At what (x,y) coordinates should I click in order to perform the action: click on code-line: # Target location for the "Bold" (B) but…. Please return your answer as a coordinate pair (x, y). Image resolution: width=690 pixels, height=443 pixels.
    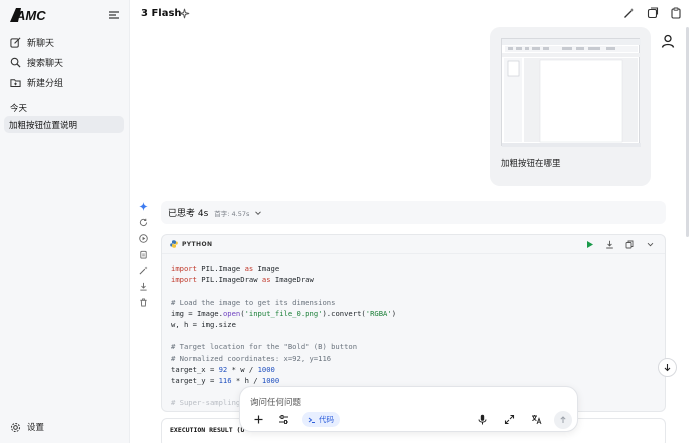
    Looking at the image, I should click on (264, 347).